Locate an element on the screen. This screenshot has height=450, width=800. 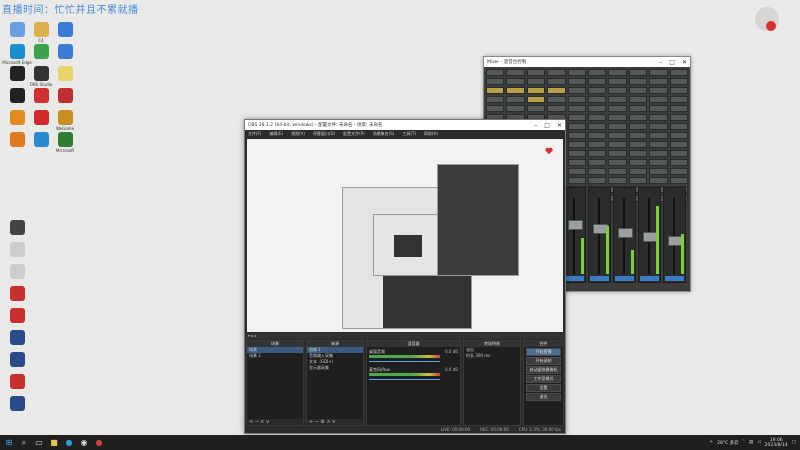
control-button: 开始录制 is located at coordinates (543, 361).